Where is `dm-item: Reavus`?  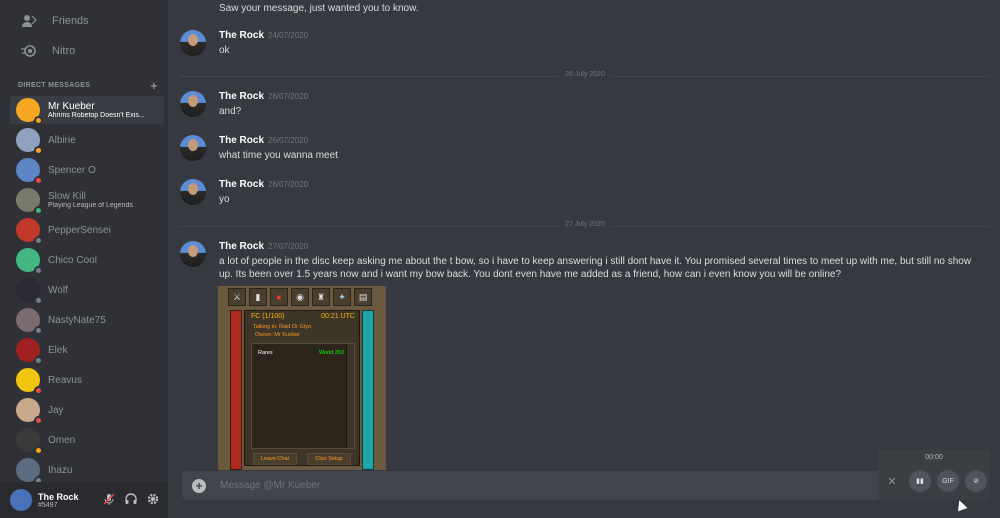
dm-item: Reavus is located at coordinates (87, 380).